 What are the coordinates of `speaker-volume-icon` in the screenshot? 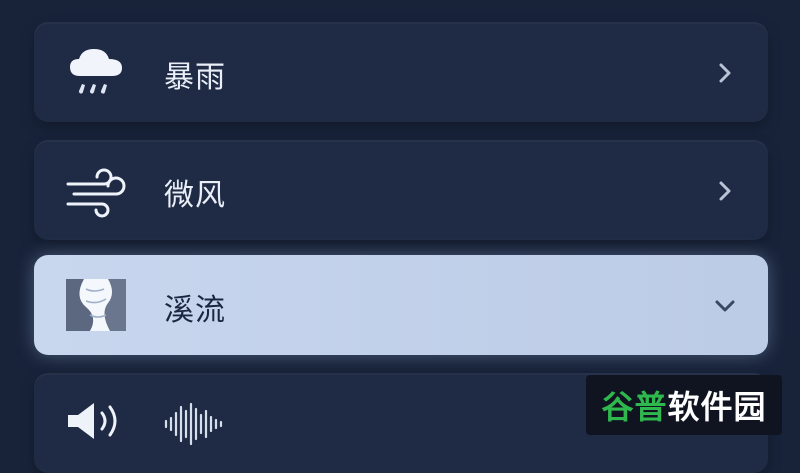 It's located at (92, 421).